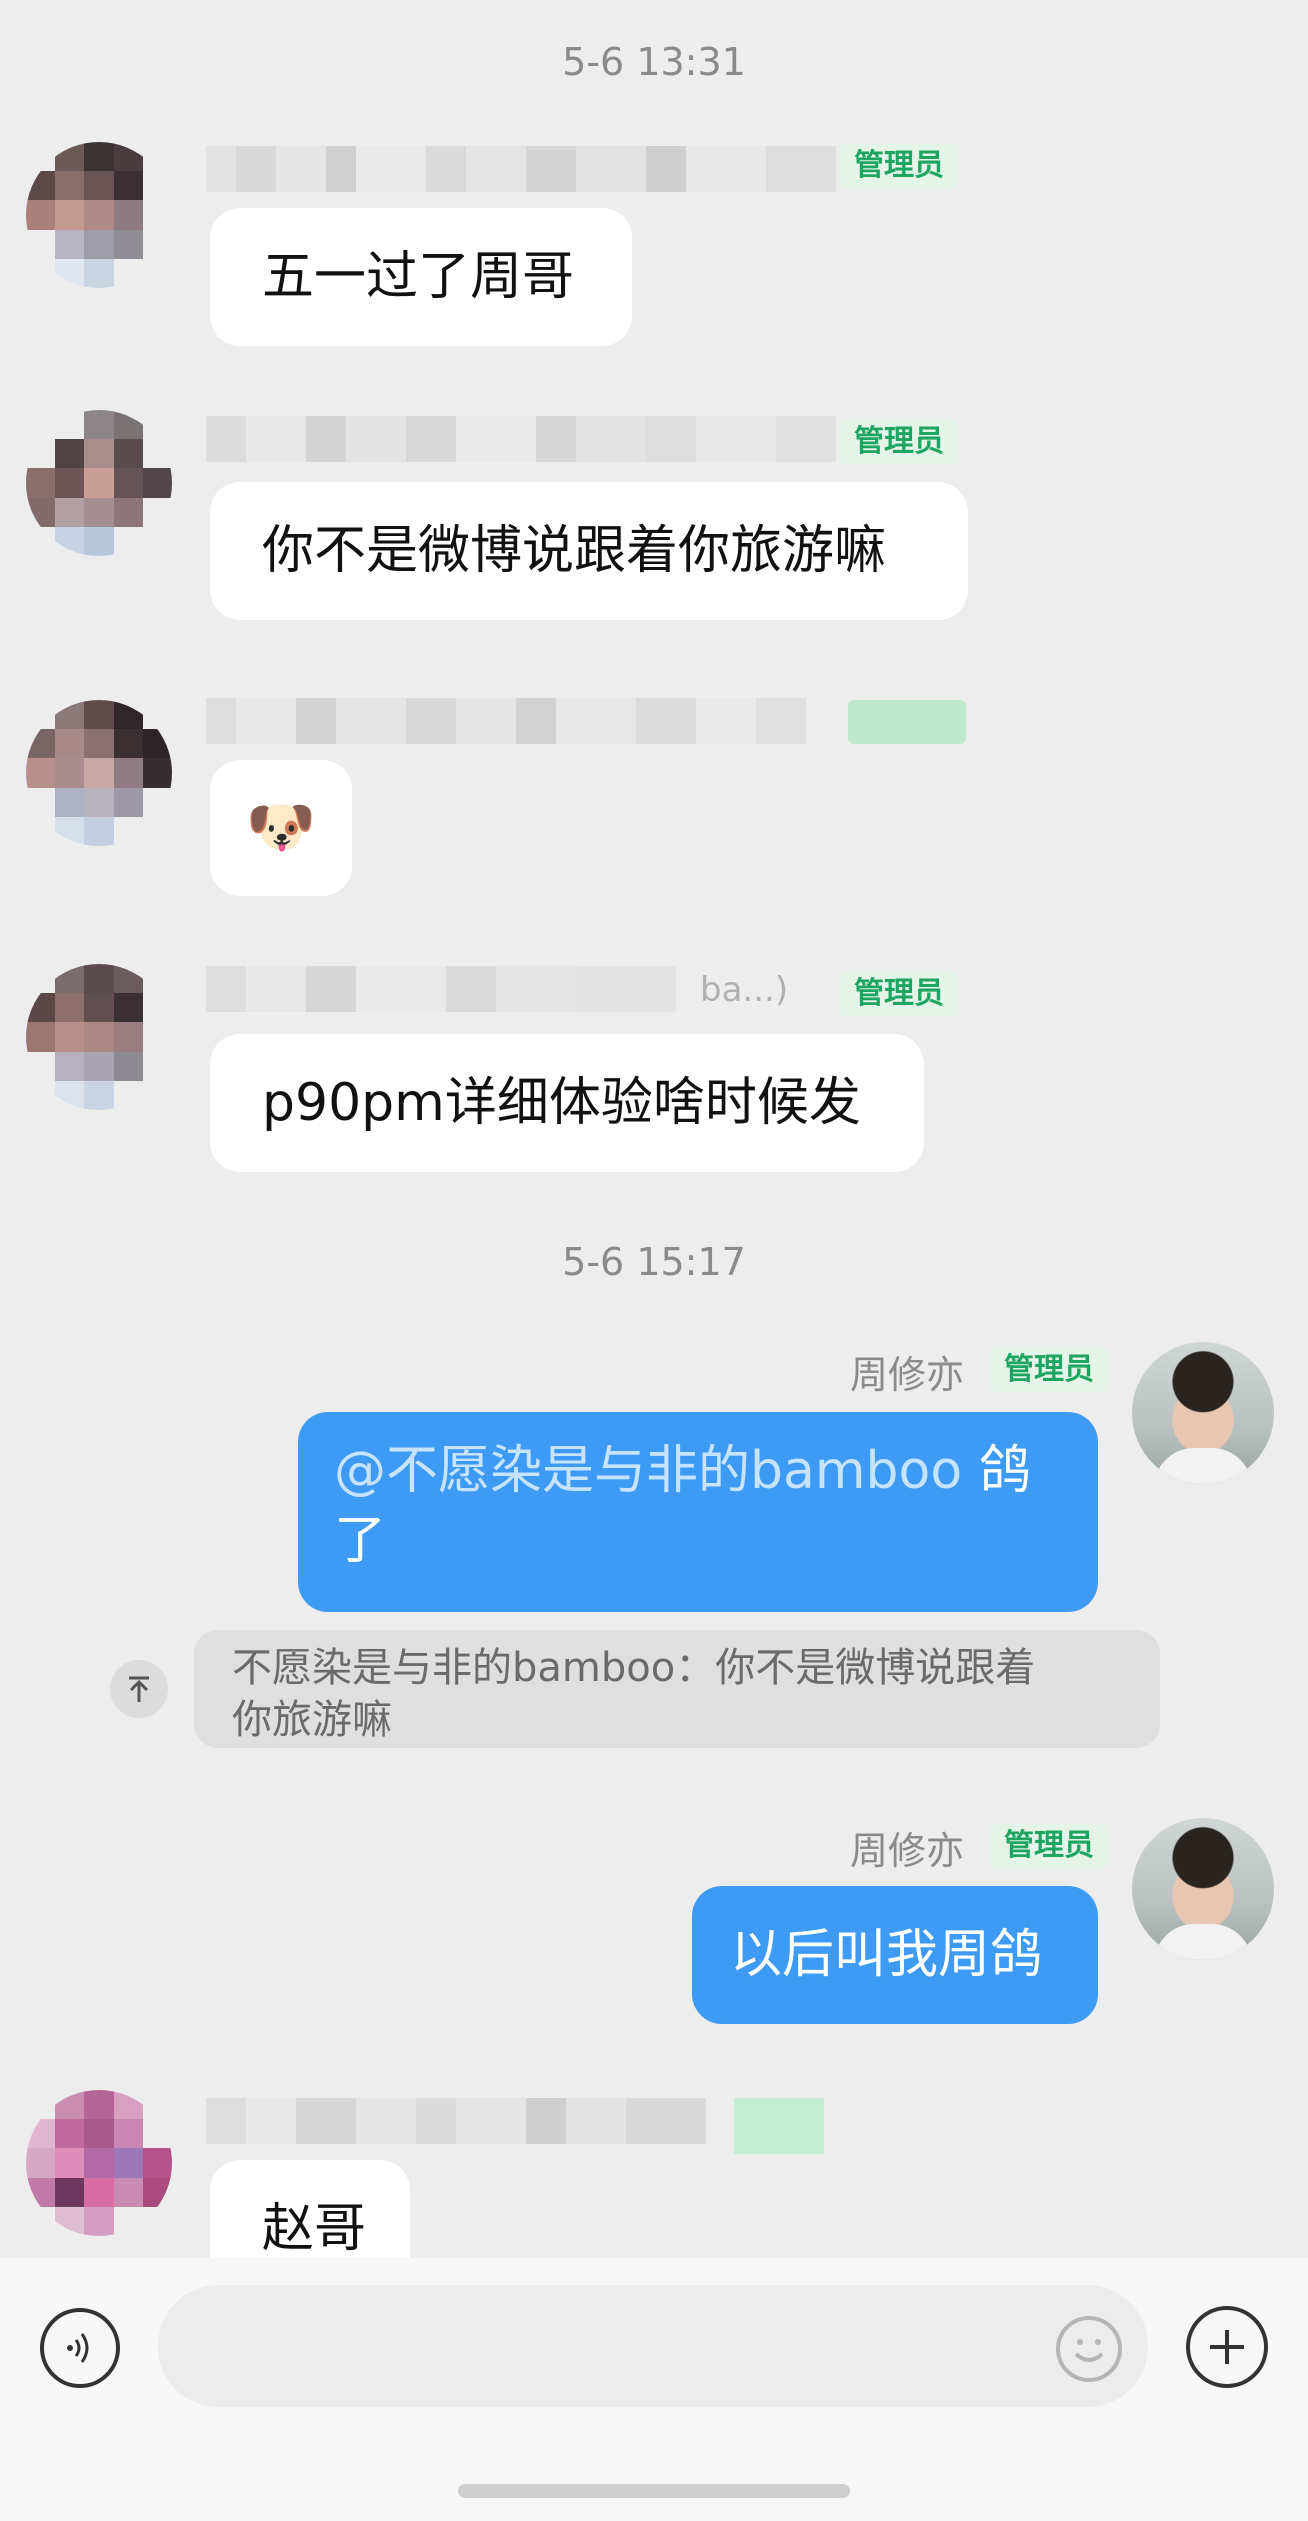 The height and width of the screenshot is (2521, 1308). I want to click on jump-to-quote-icon, so click(139, 1689).